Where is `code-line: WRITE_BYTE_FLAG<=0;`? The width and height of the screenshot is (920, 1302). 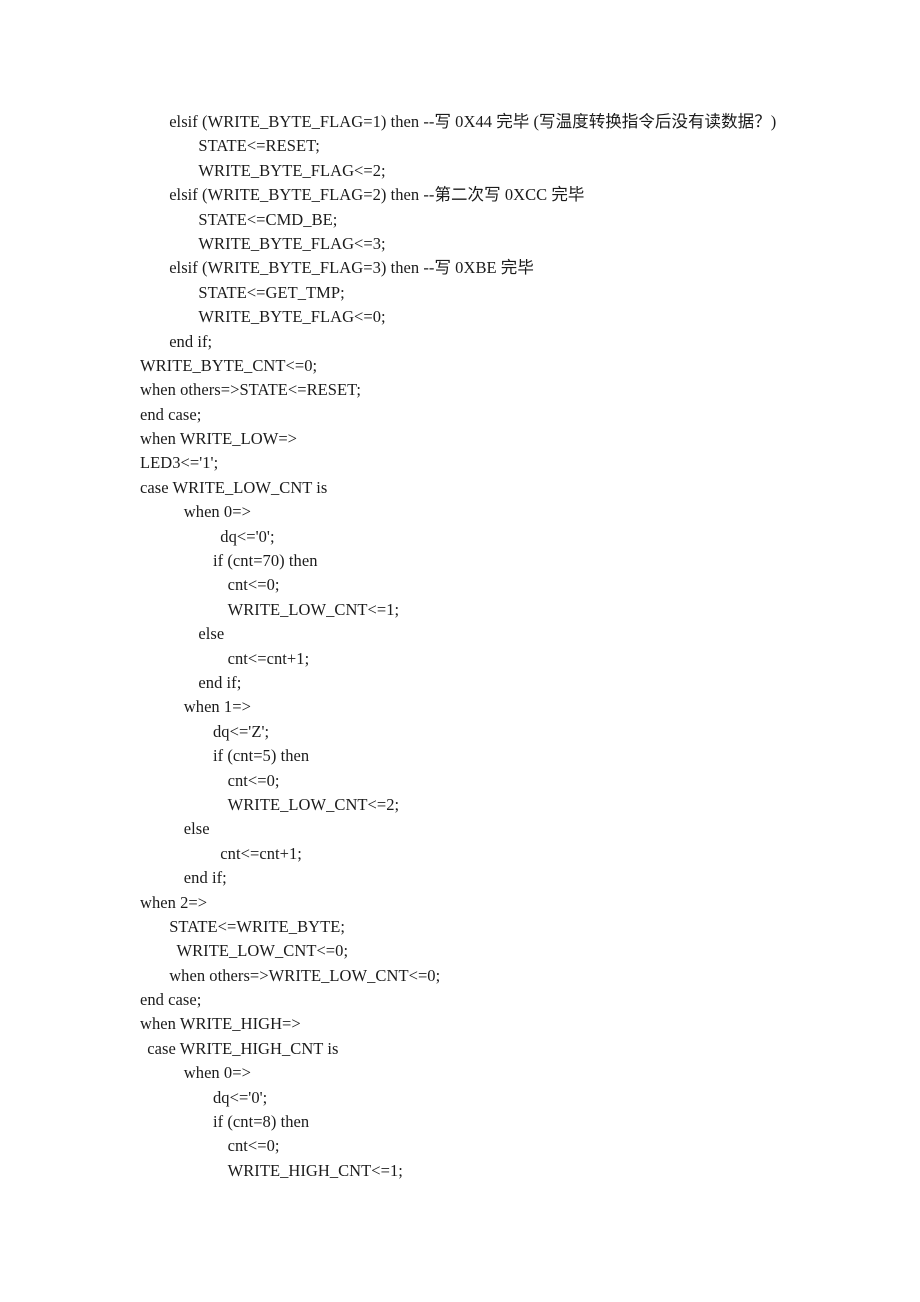
code-line: WRITE_BYTE_FLAG<=0; is located at coordinates (292, 317).